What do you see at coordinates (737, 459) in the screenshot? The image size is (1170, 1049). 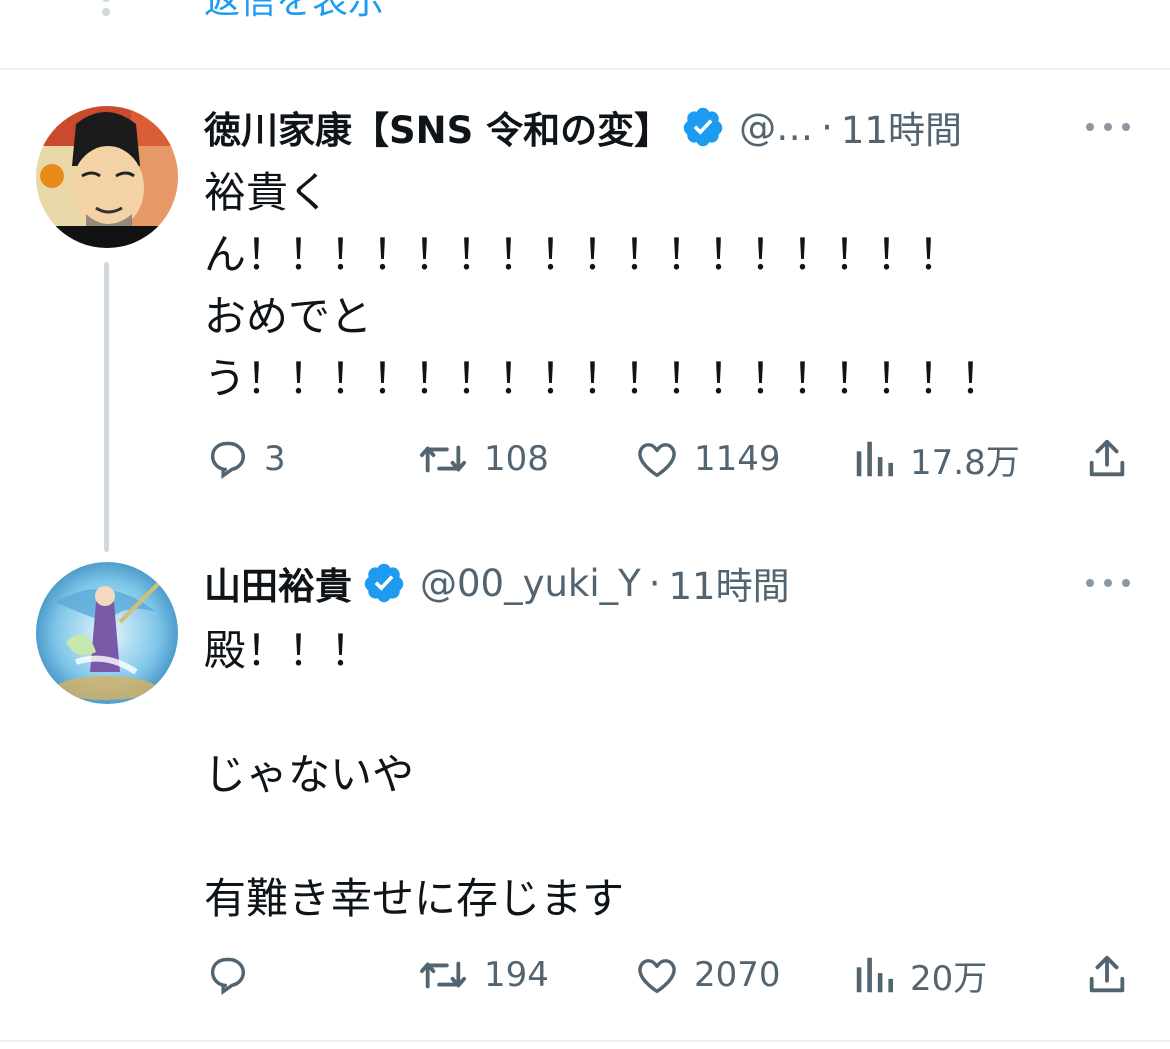 I see `tweet-1-like-count: 1149` at bounding box center [737, 459].